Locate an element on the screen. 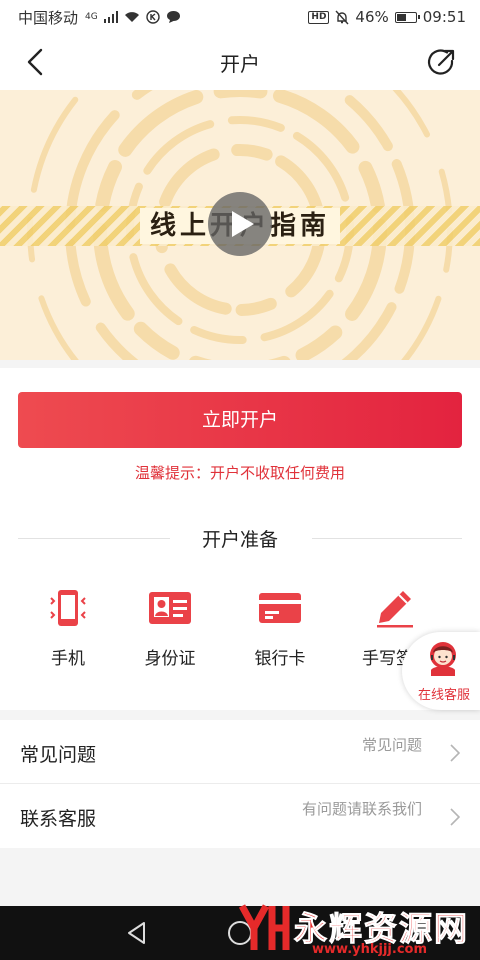  row-hint: 常见问题 is located at coordinates (391, 745).